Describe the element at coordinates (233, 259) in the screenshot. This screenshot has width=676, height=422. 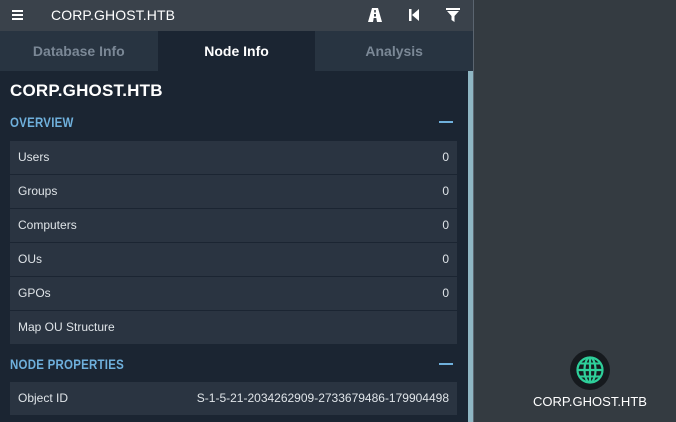
I see `overview-row-ous: OUs 0` at that location.